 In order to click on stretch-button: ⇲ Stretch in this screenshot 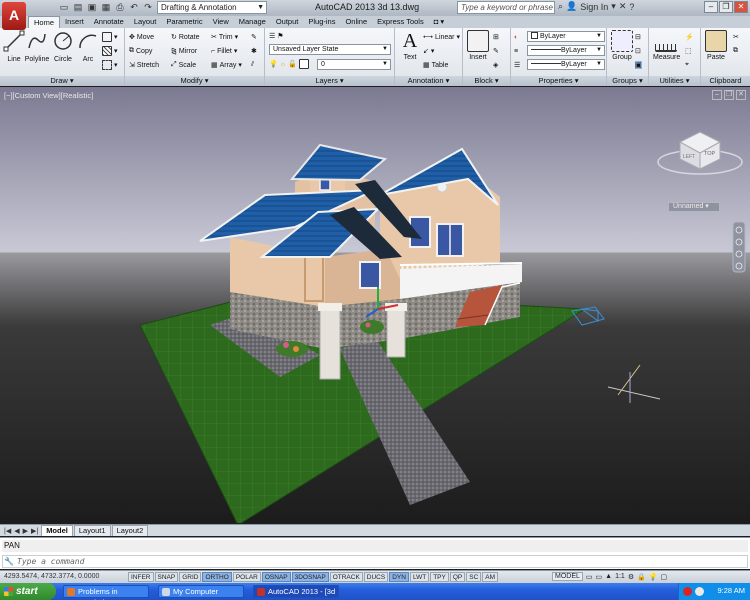, I will do `click(144, 65)`.